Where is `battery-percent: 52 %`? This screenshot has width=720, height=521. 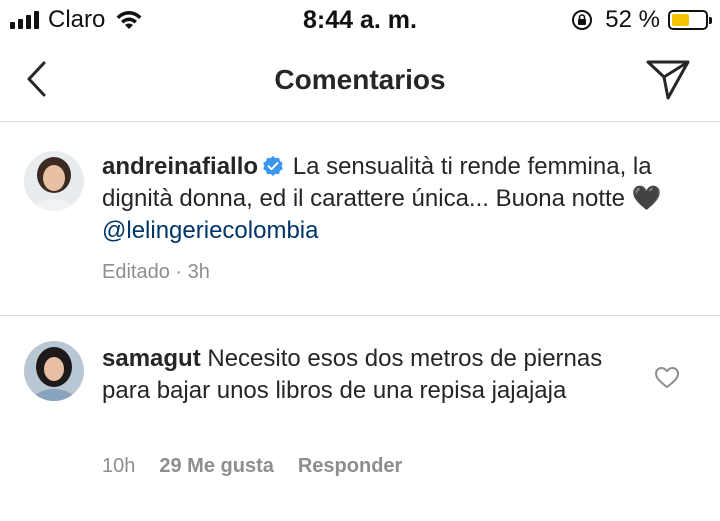 battery-percent: 52 % is located at coordinates (632, 19).